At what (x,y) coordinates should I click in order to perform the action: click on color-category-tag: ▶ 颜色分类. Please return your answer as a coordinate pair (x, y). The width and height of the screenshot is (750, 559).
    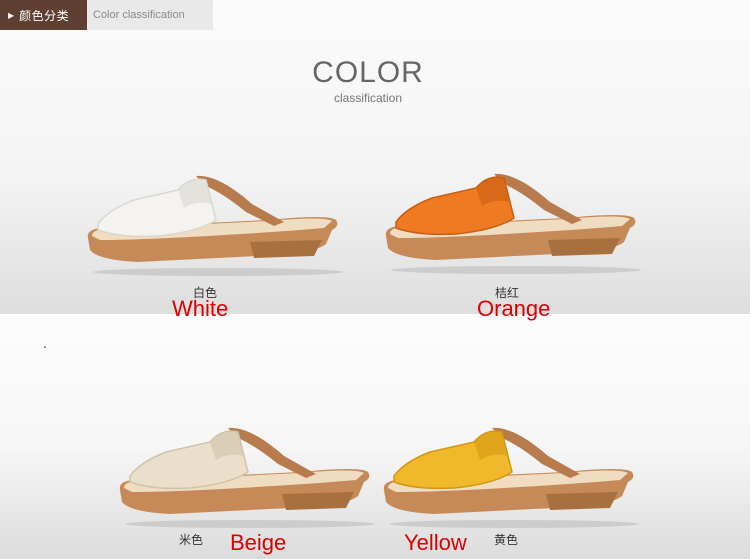
    Looking at the image, I should click on (43, 15).